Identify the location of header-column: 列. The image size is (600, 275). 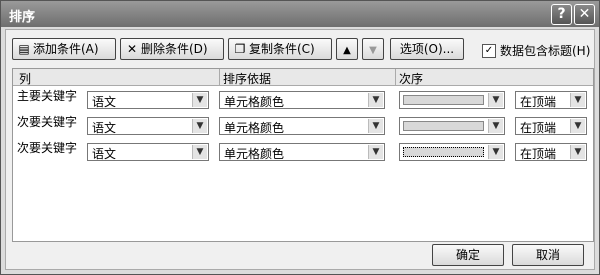
(25, 79).